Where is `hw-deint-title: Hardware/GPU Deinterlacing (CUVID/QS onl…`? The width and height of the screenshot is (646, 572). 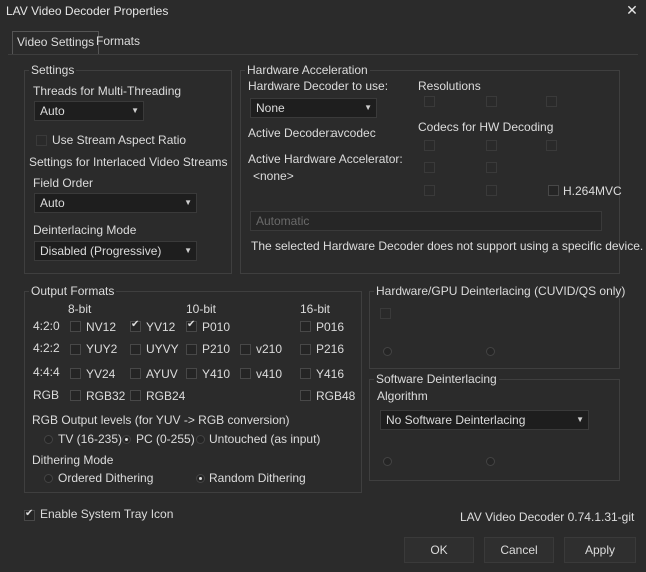
hw-deint-title: Hardware/GPU Deinterlacing (CUVID/QS onl… is located at coordinates (501, 291).